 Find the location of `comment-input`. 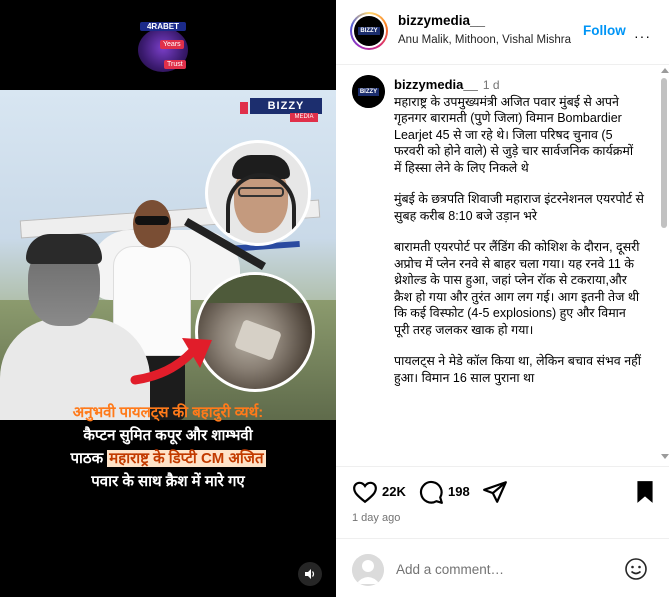

comment-input is located at coordinates (506, 569).